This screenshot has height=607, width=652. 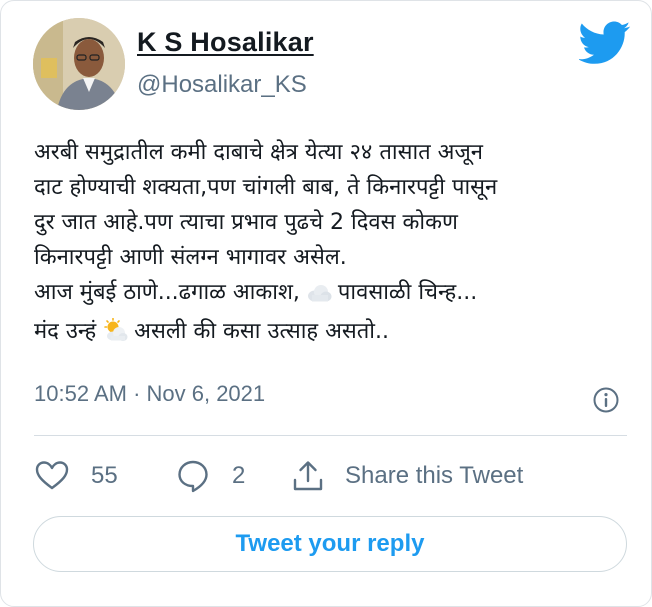 What do you see at coordinates (167, 292) in the screenshot?
I see `tweet-line-part: आज मुंबई ठाणे...ढगाळ आकाश,` at bounding box center [167, 292].